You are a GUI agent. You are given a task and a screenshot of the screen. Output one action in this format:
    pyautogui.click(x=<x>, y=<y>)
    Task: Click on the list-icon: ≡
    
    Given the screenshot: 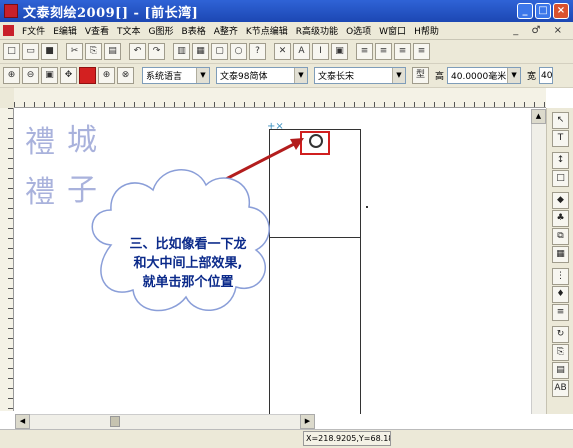 What is the action you would take?
    pyautogui.click(x=560, y=312)
    